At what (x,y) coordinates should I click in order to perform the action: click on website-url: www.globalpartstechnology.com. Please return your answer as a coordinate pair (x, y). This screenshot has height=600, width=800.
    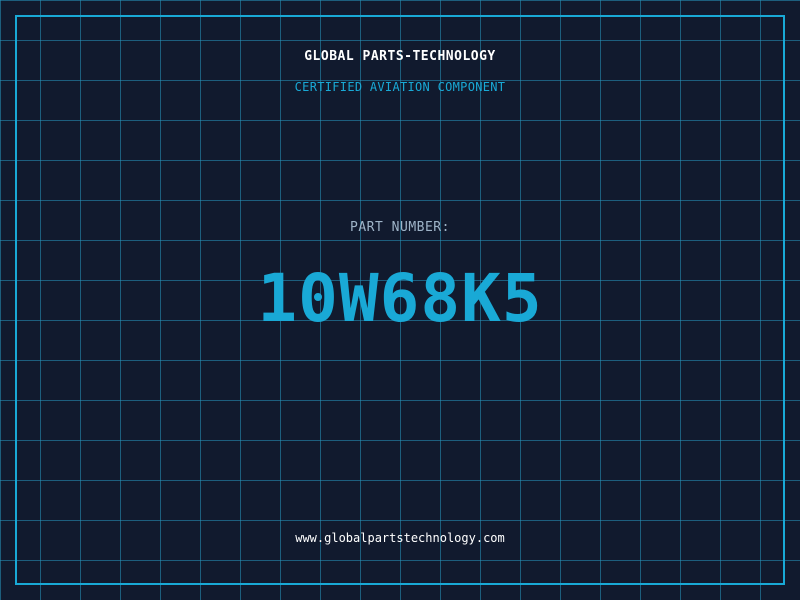
    Looking at the image, I should click on (400, 538).